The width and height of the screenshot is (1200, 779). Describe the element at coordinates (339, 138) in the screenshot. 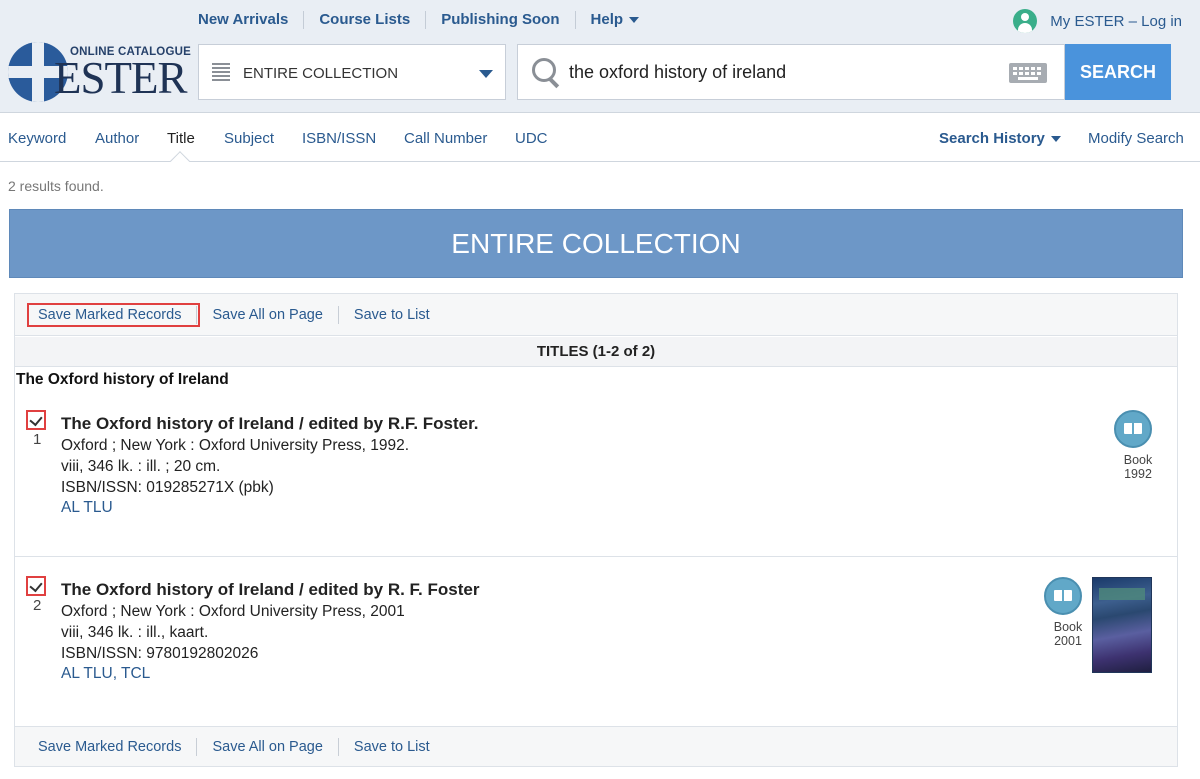

I see `tab-isbn-issn: ISBN/ISSN` at that location.